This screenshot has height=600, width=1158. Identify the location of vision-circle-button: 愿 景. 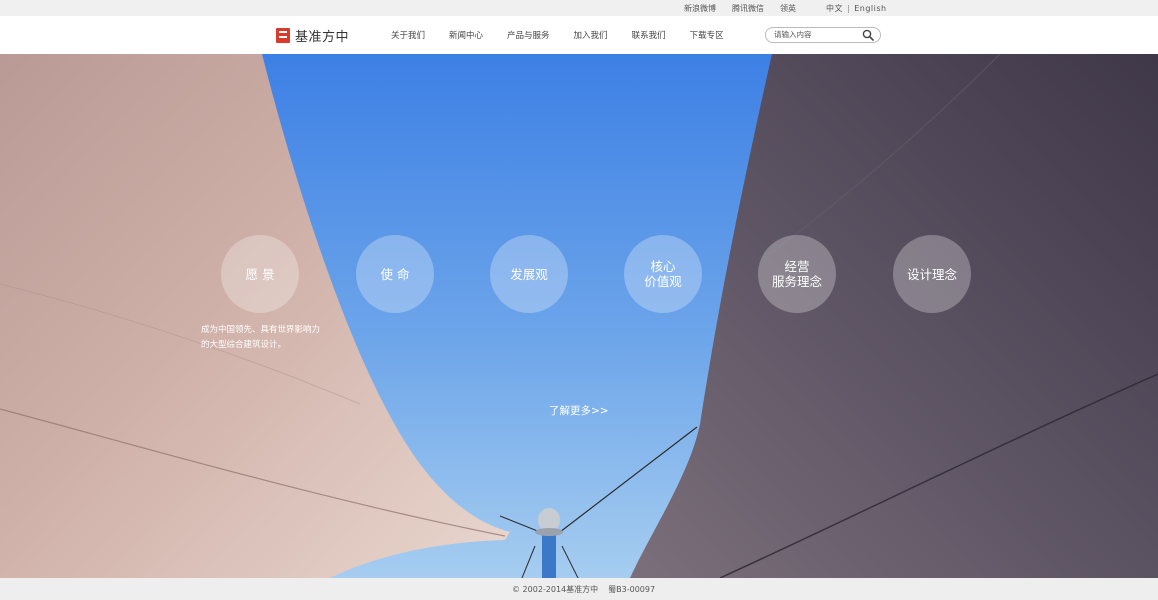
(260, 274).